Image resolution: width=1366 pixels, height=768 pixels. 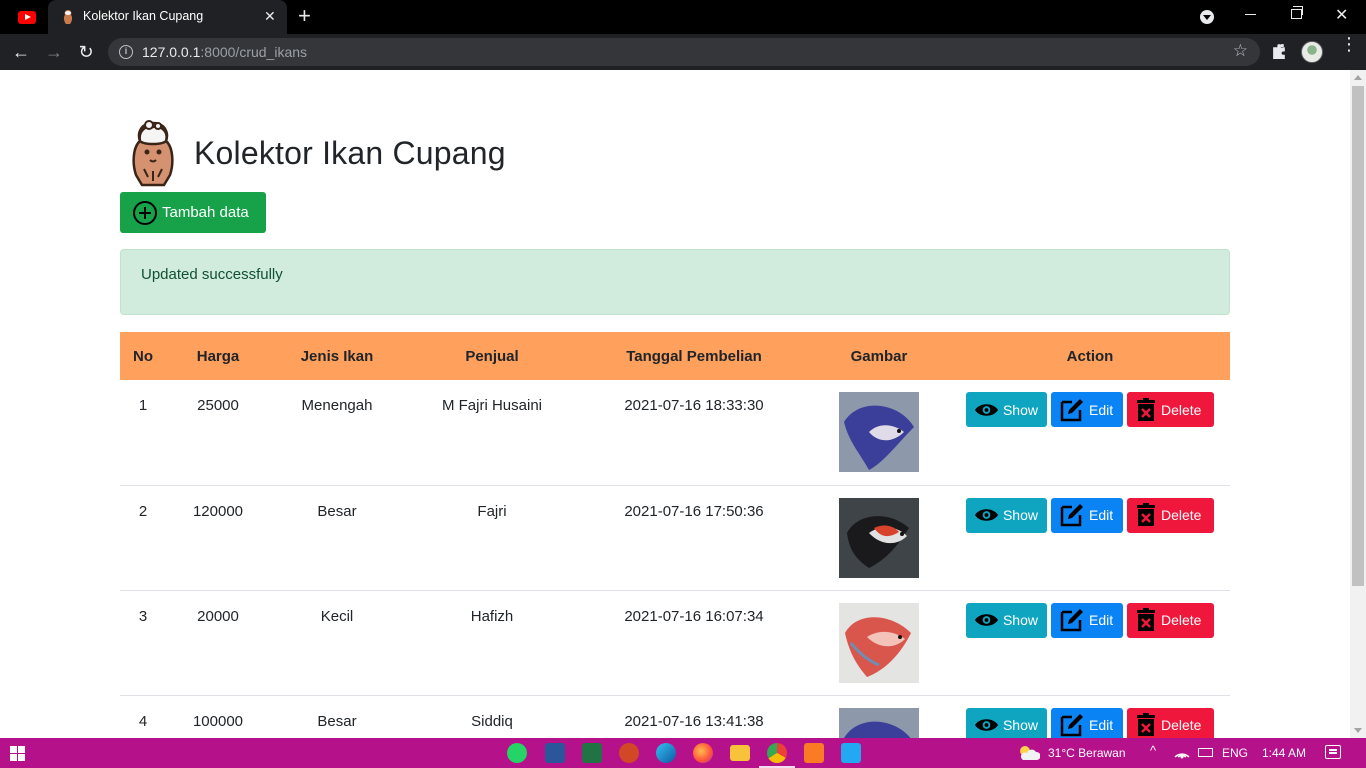 What do you see at coordinates (740, 753) in the screenshot?
I see `file-explorer-icon` at bounding box center [740, 753].